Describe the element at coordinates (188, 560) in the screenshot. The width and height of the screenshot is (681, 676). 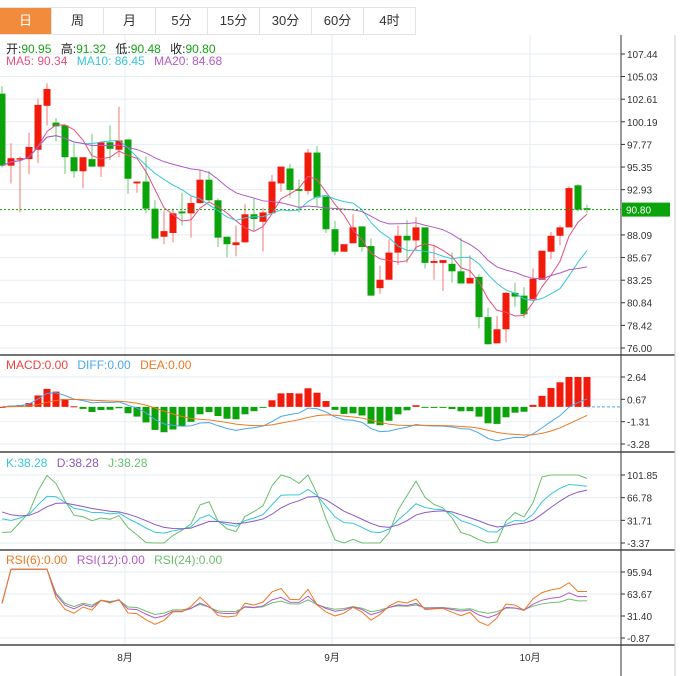
I see `rsi24-value: RSI(24):0.00` at that location.